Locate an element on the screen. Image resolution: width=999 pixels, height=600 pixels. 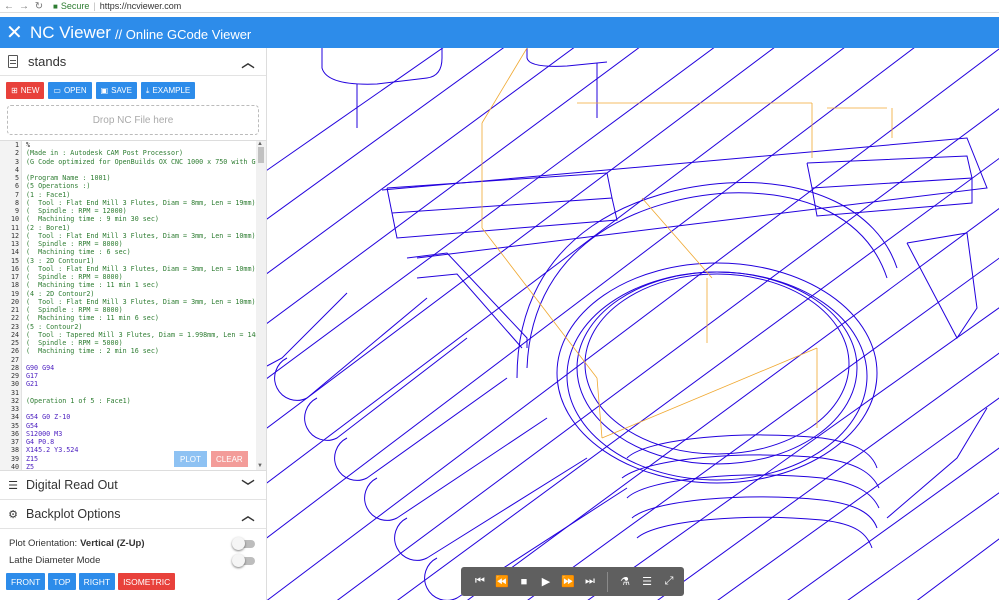
line-number: 30 is located at coordinates (14, 384).